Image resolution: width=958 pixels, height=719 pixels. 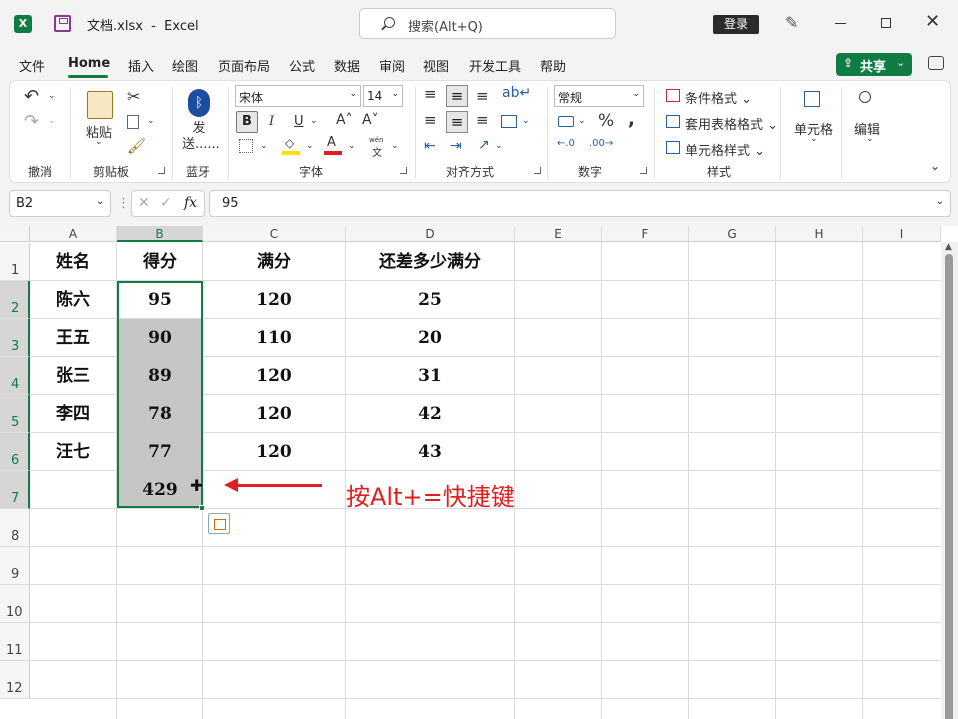 What do you see at coordinates (298, 96) in the screenshot?
I see `font-name-select: 宋体 ⌄` at bounding box center [298, 96].